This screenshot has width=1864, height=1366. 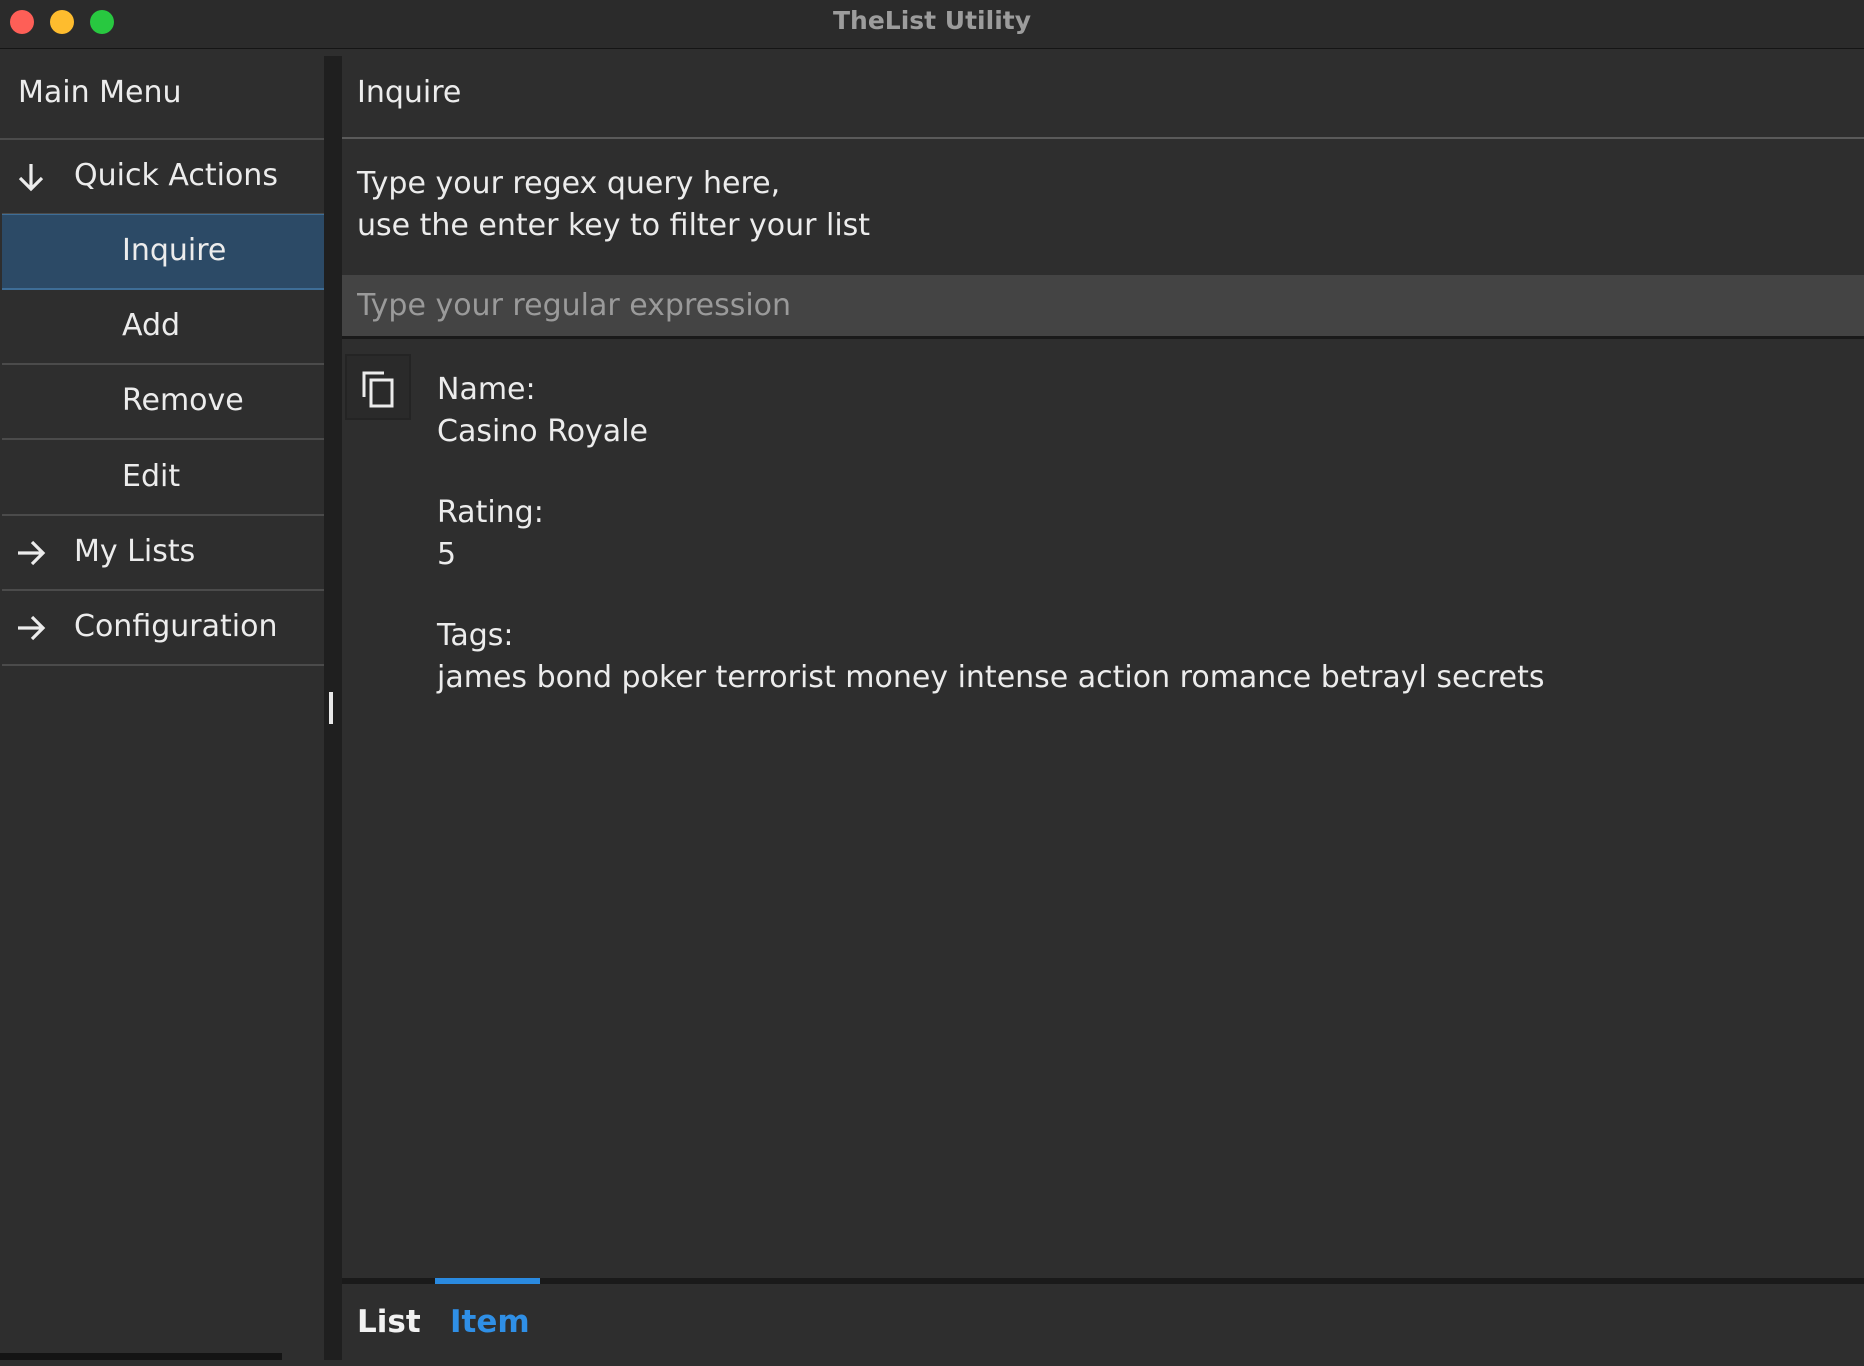 I want to click on regex-search-input, so click(x=1103, y=307).